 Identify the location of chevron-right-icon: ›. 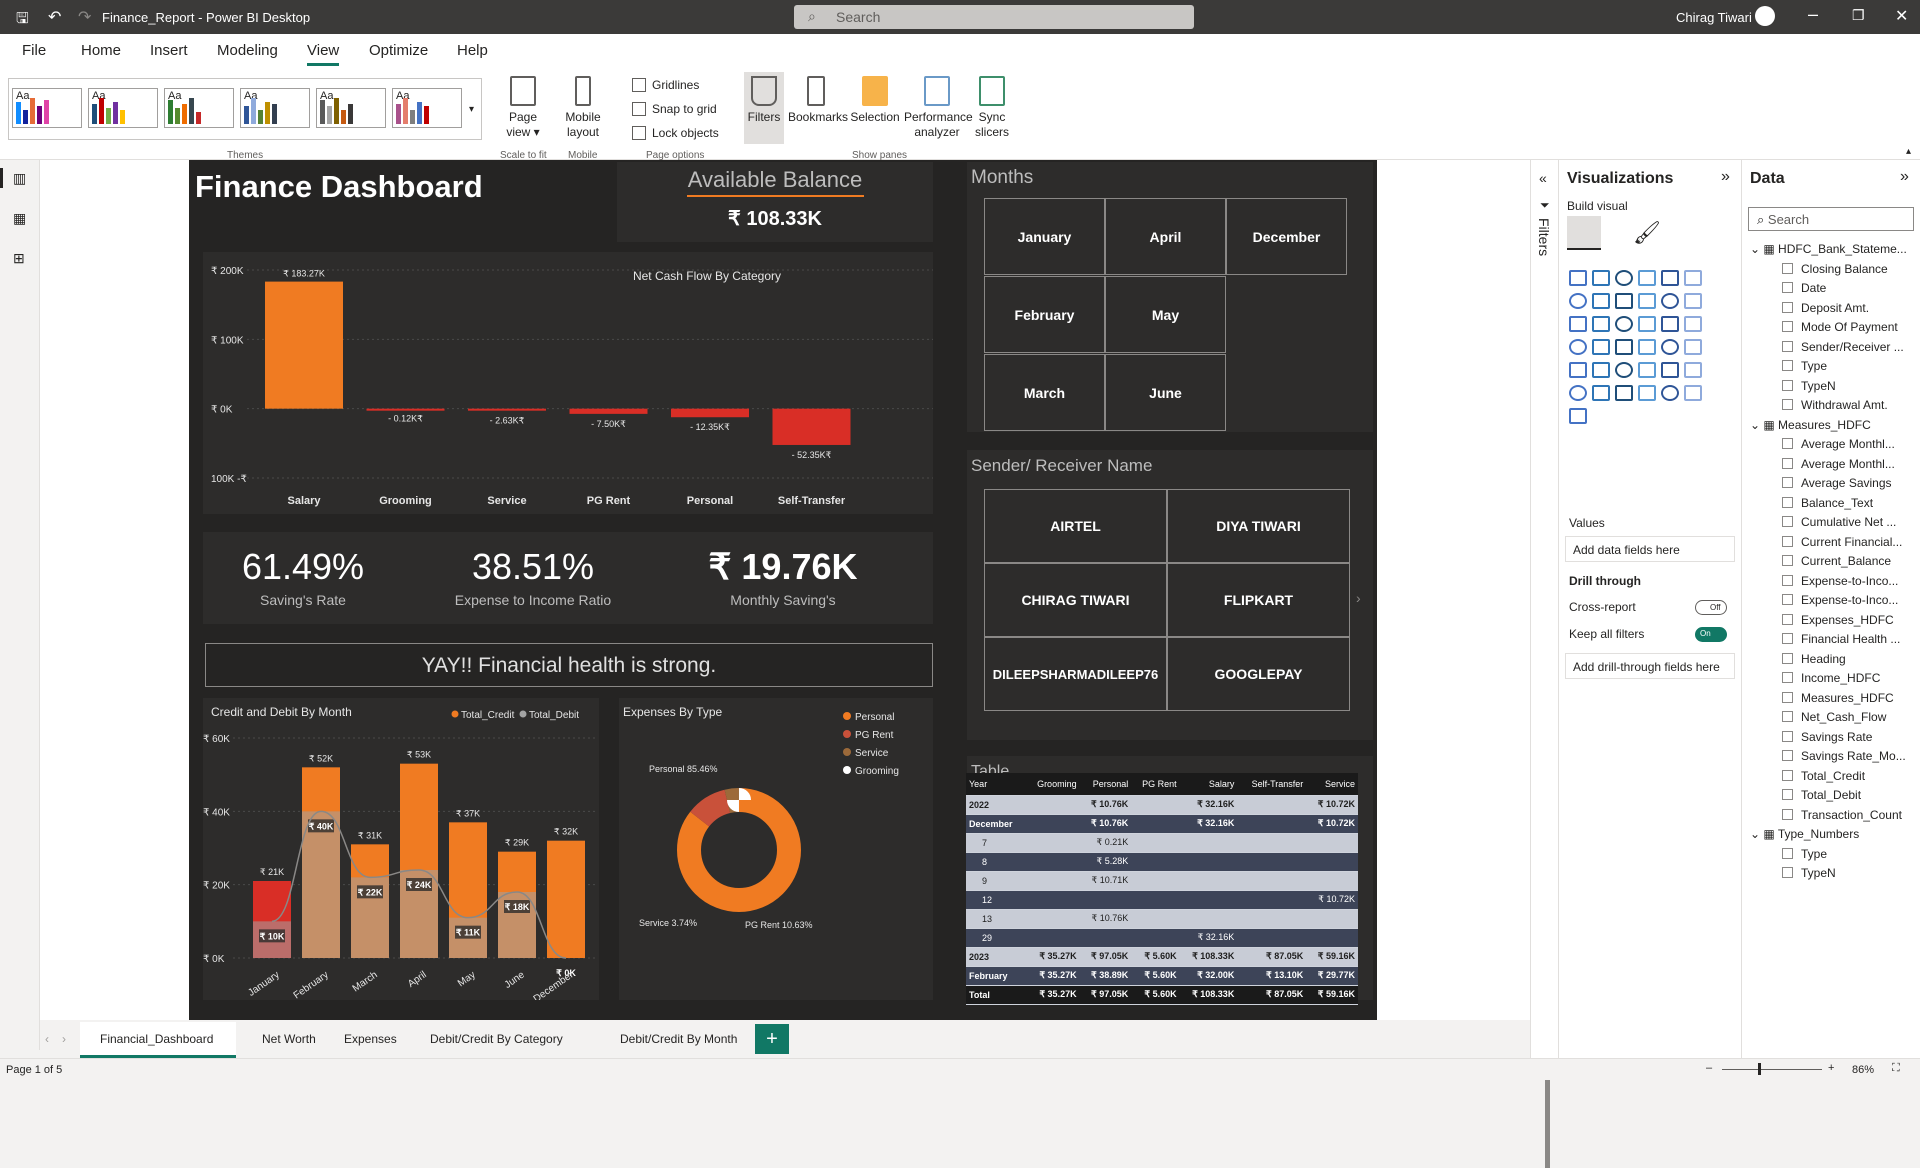
(1358, 598).